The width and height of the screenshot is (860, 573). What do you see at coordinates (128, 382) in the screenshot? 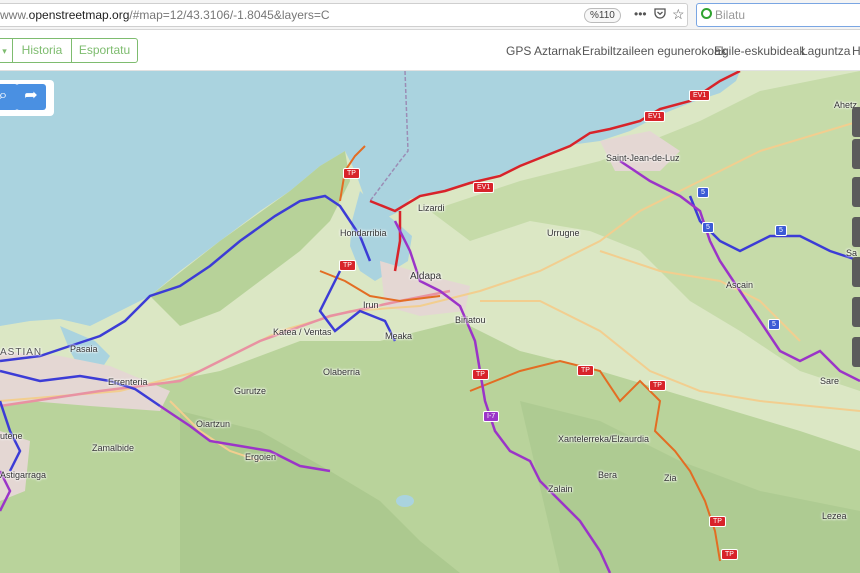
I see `place-label: Errenteria` at bounding box center [128, 382].